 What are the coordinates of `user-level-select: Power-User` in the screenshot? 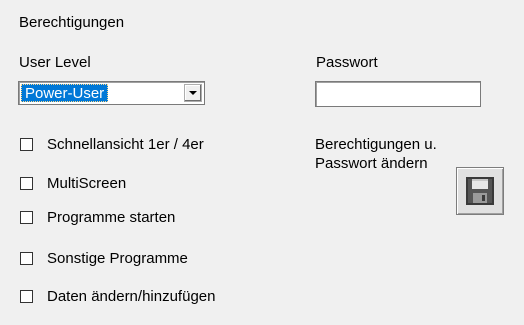 It's located at (111, 93).